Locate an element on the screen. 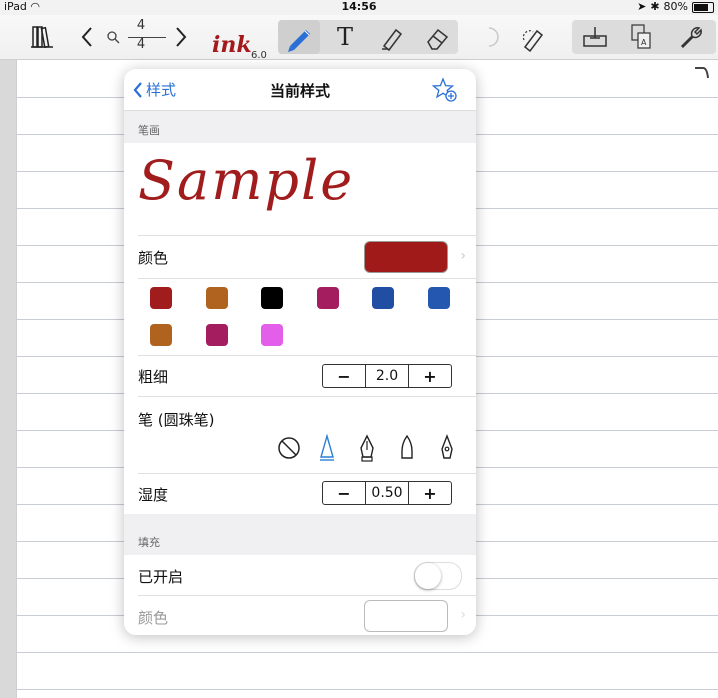  wetness-label: 湿度 is located at coordinates (153, 495).